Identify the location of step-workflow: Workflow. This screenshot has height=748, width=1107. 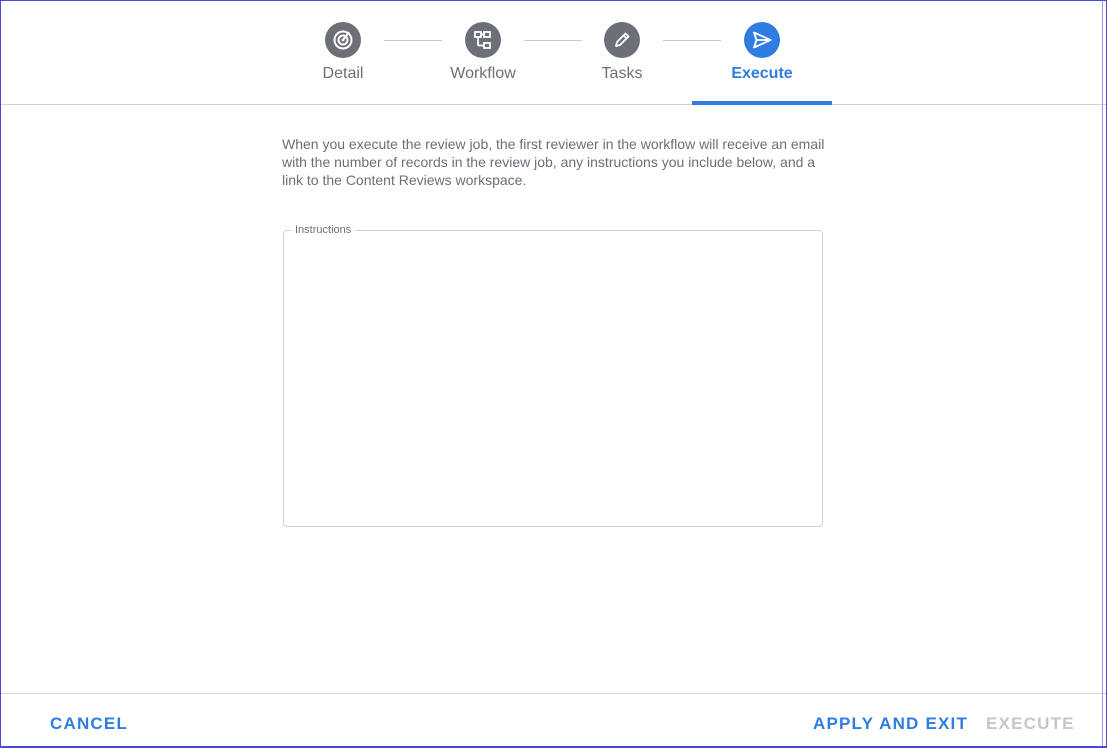
(483, 52).